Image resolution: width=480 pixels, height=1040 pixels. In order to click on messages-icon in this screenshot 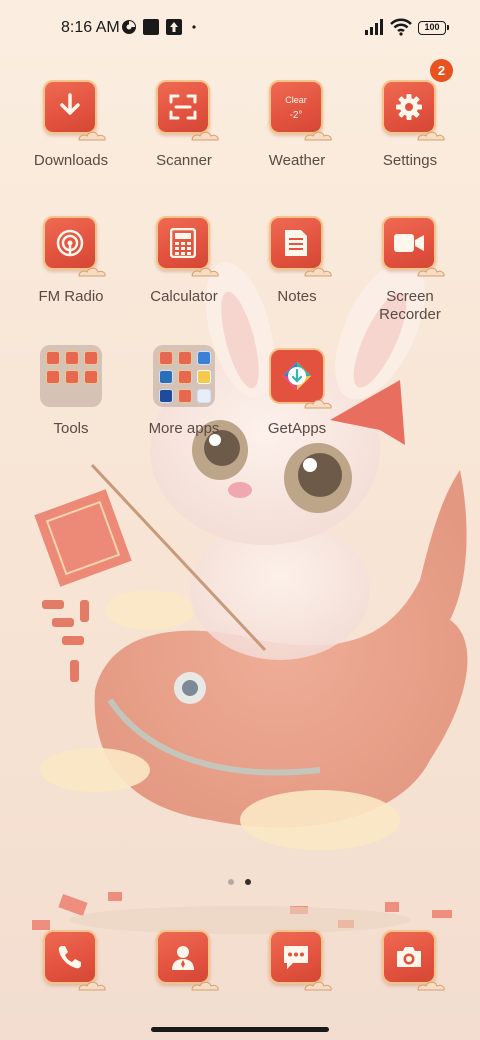, I will do `click(296, 957)`.